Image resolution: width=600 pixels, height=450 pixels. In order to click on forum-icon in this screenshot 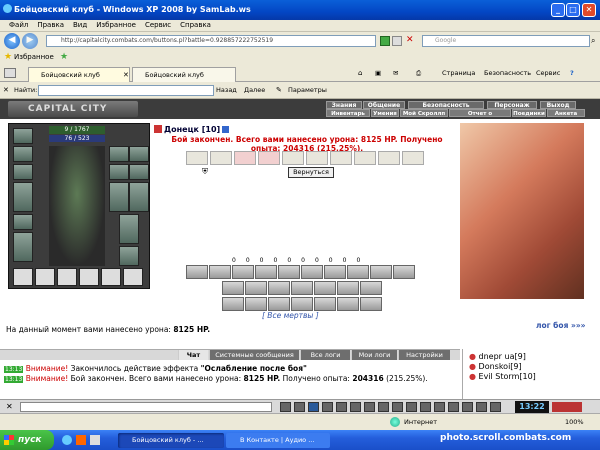, I will do `click(467, 407)`.